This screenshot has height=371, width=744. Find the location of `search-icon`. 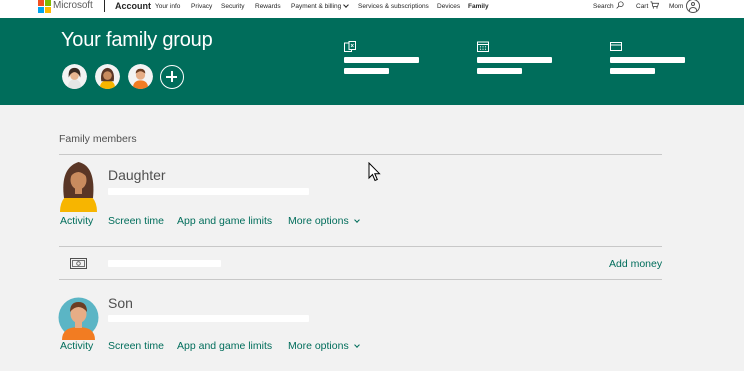

search-icon is located at coordinates (620, 5).